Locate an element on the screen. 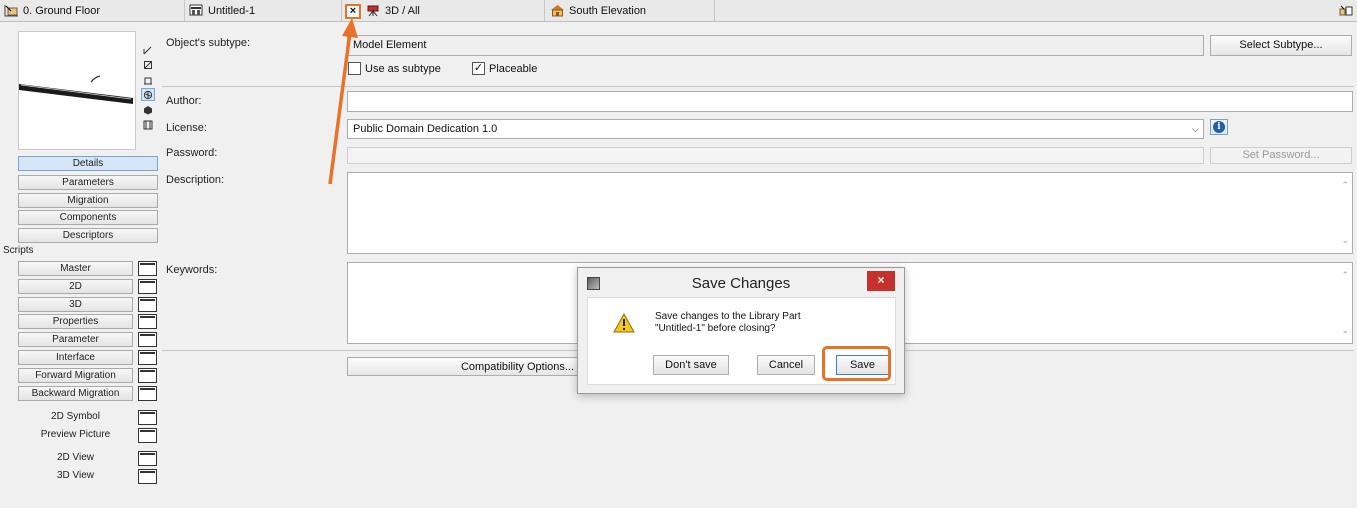 The image size is (1357, 508). info-icon: i is located at coordinates (1219, 127).